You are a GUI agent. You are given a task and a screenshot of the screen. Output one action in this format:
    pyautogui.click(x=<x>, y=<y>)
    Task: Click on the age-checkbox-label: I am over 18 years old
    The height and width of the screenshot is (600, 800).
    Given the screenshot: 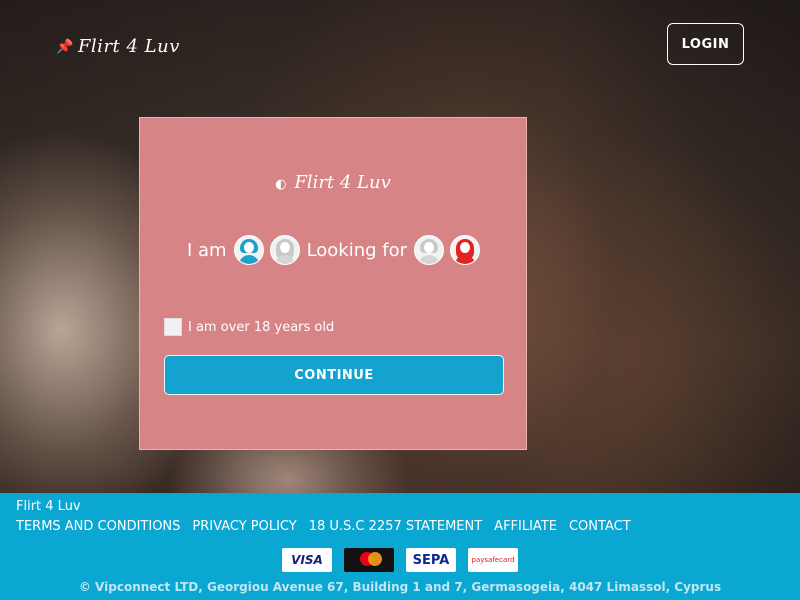 What is the action you would take?
    pyautogui.click(x=261, y=327)
    